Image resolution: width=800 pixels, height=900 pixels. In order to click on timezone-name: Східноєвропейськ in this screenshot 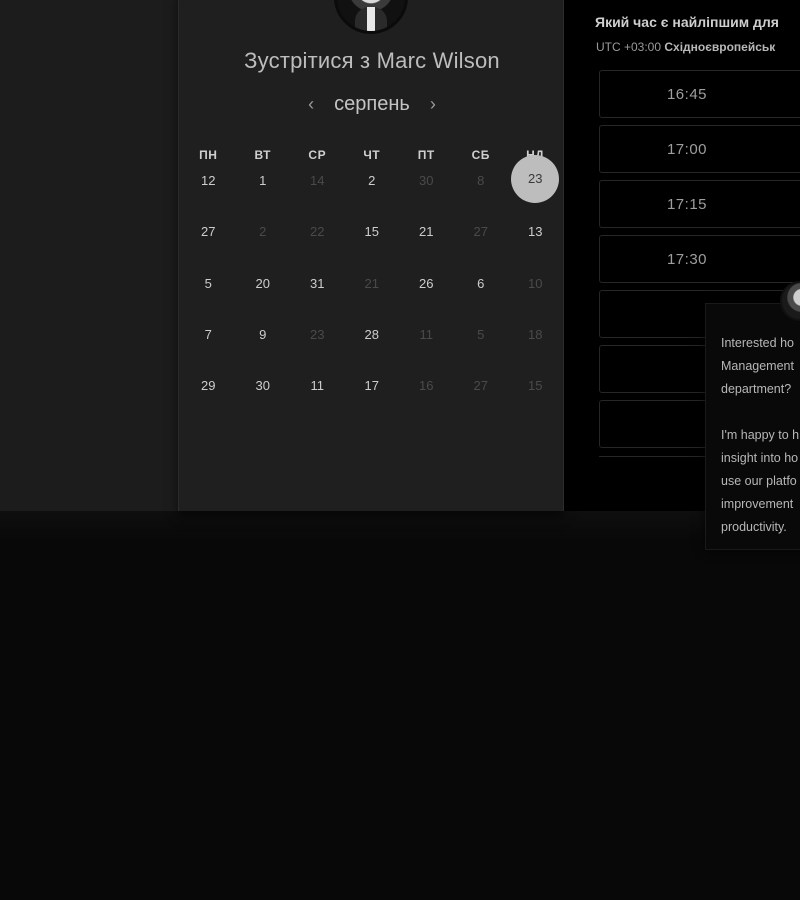, I will do `click(720, 47)`.